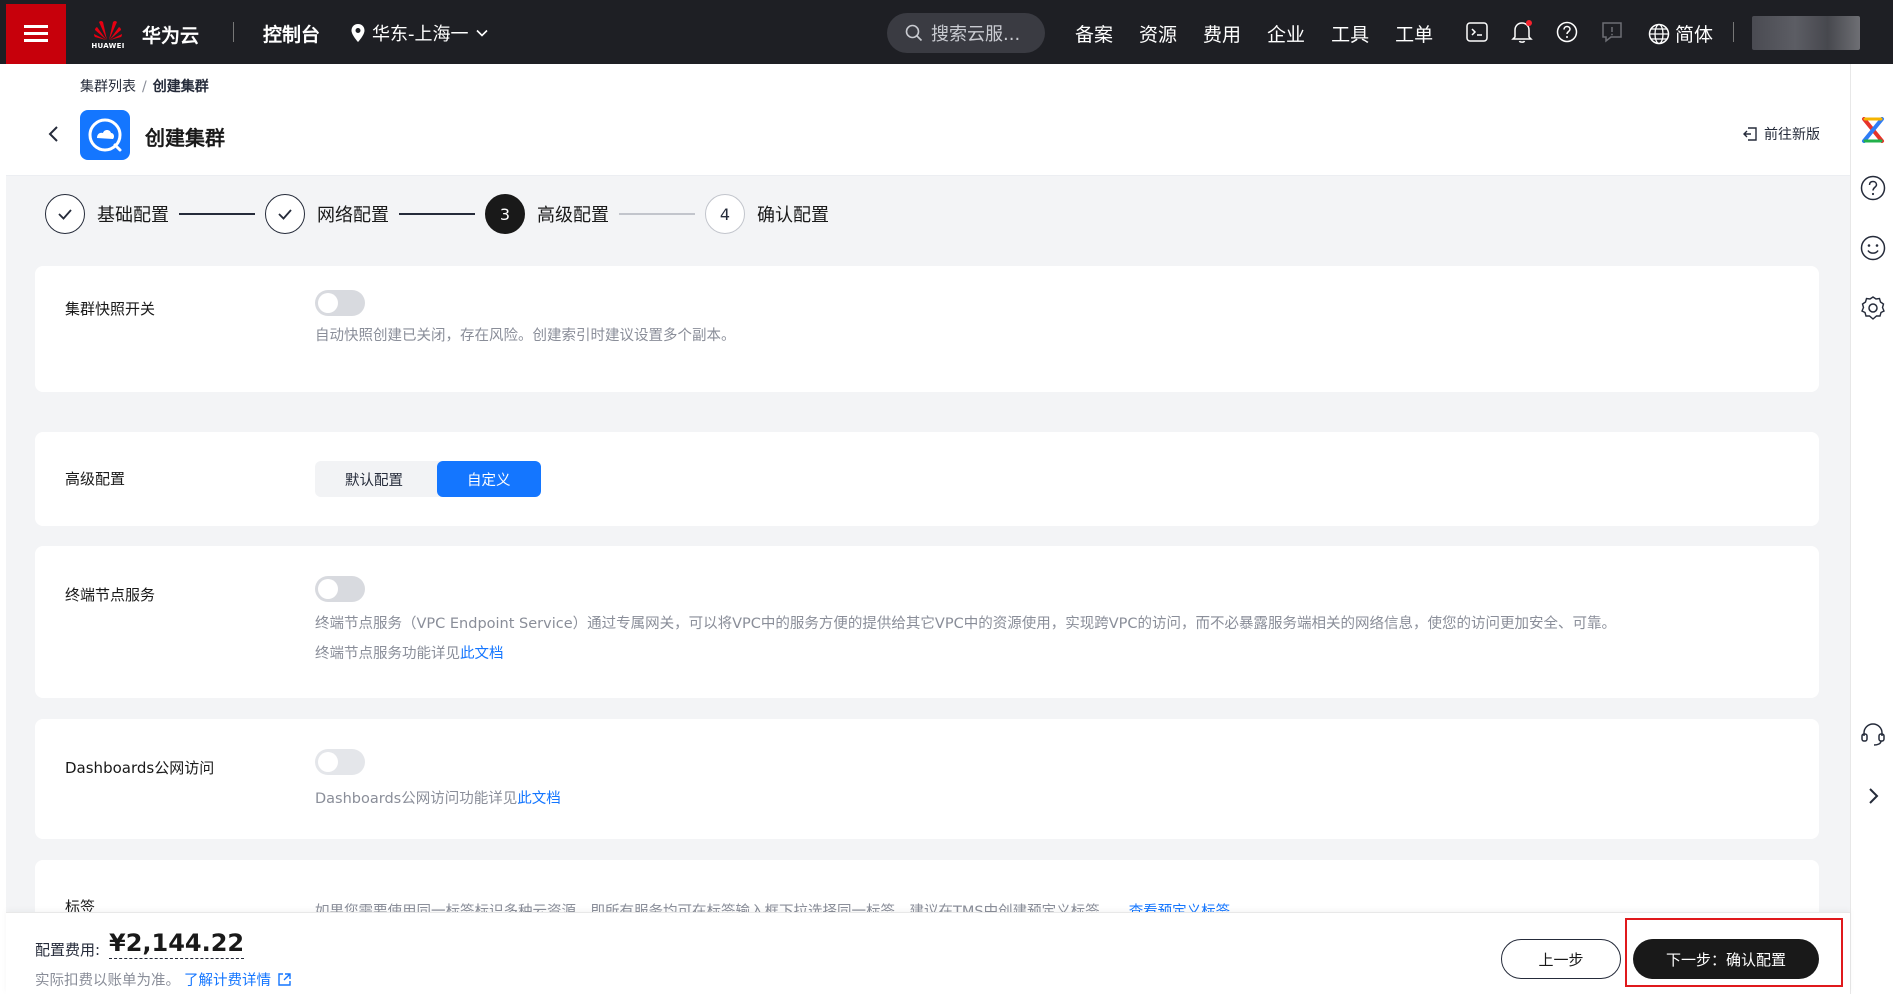 This screenshot has width=1893, height=994. Describe the element at coordinates (1659, 33) in the screenshot. I see `globe-icon` at that location.